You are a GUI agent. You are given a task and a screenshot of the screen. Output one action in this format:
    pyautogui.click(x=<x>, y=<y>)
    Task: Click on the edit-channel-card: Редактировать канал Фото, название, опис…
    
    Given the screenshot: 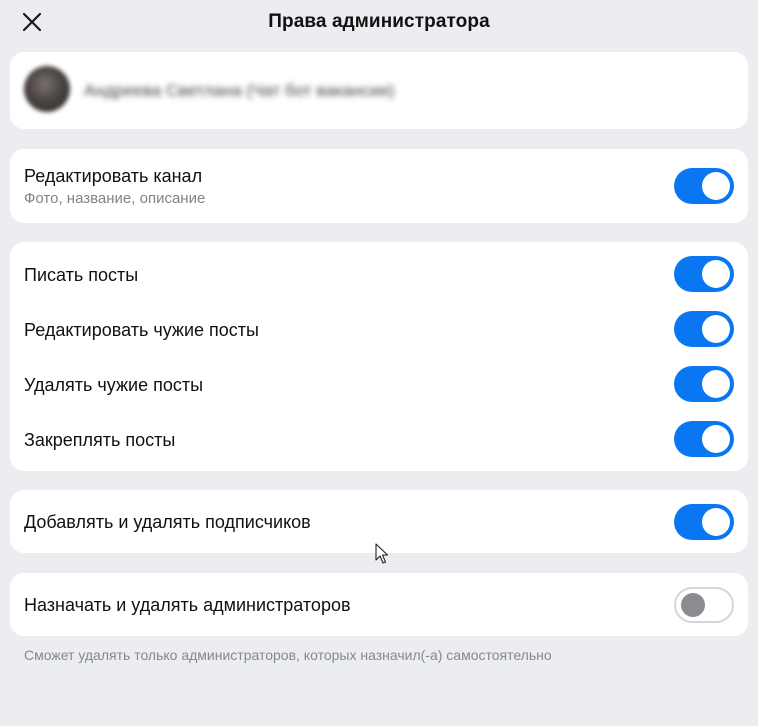 What is the action you would take?
    pyautogui.click(x=379, y=186)
    